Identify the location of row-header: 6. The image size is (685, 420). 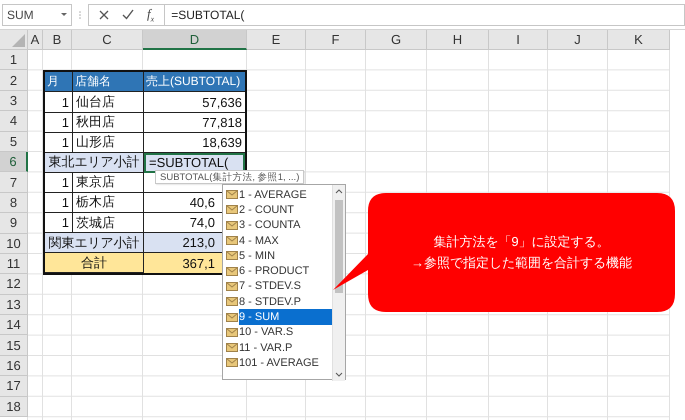
(14, 162).